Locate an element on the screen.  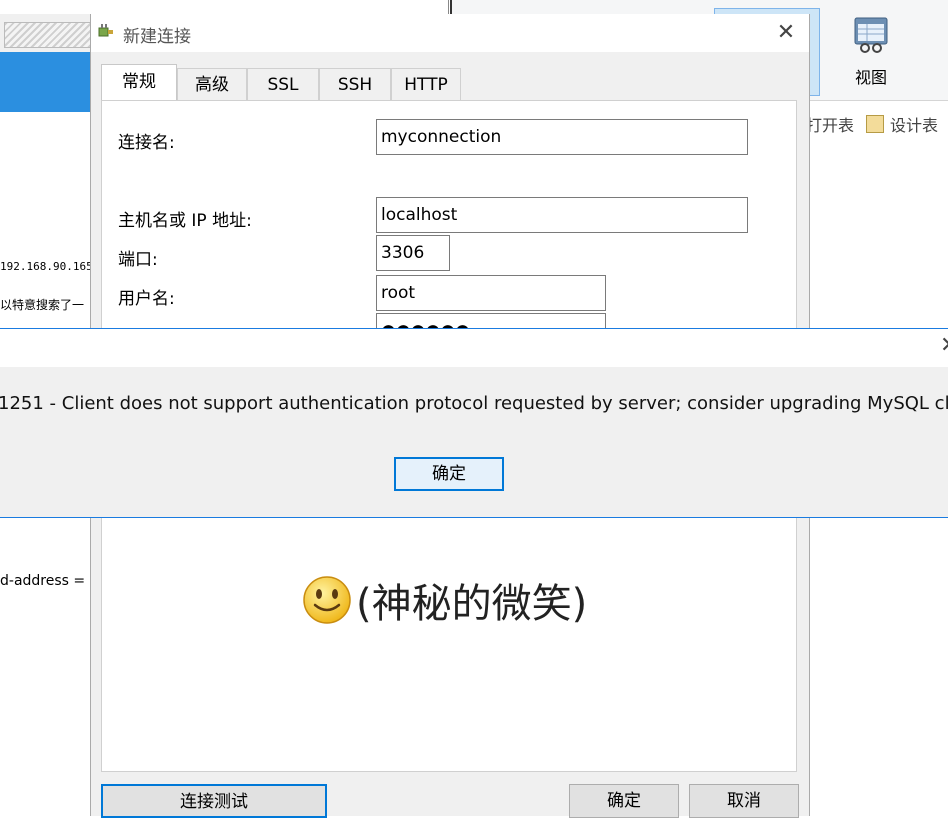
tab-ssh: SSH is located at coordinates (355, 84).